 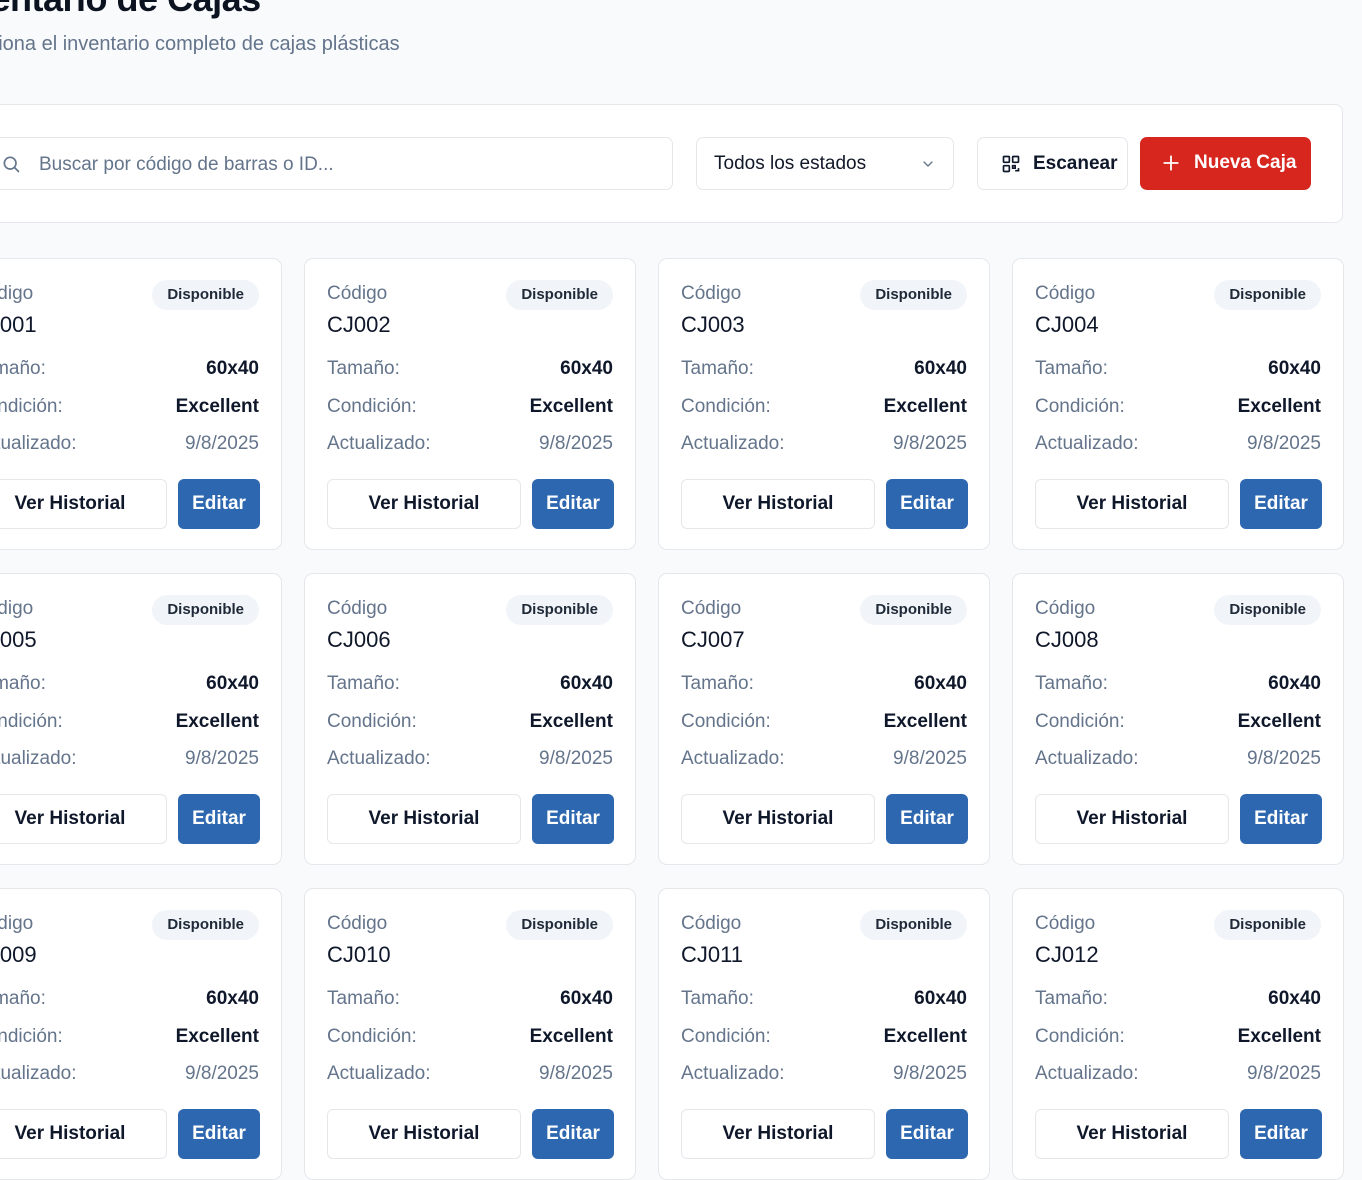 What do you see at coordinates (18, 639) in the screenshot?
I see `box-code: CJ005` at bounding box center [18, 639].